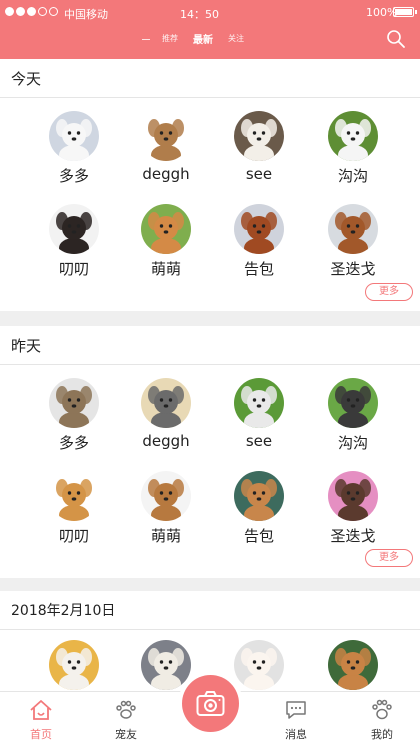 This screenshot has height=747, width=420. Describe the element at coordinates (126, 719) in the screenshot. I see `nav-pet-friends: 宠友` at that location.